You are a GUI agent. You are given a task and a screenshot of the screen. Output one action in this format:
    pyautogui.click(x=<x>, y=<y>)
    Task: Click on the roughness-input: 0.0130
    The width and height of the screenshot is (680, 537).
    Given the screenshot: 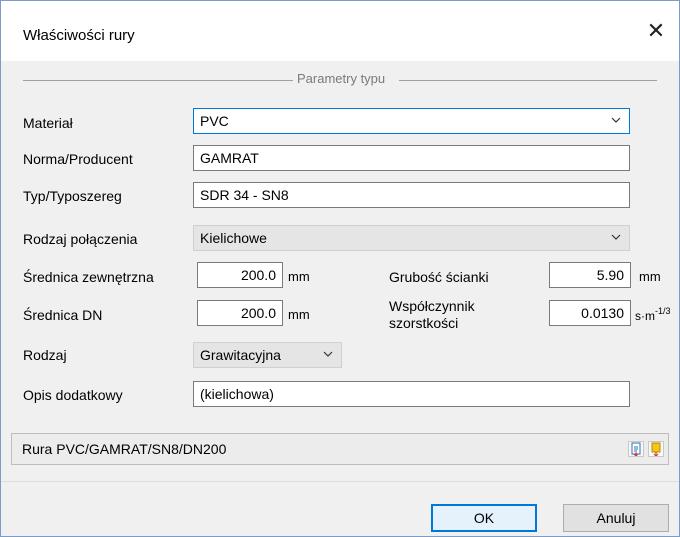 What is the action you would take?
    pyautogui.click(x=590, y=313)
    